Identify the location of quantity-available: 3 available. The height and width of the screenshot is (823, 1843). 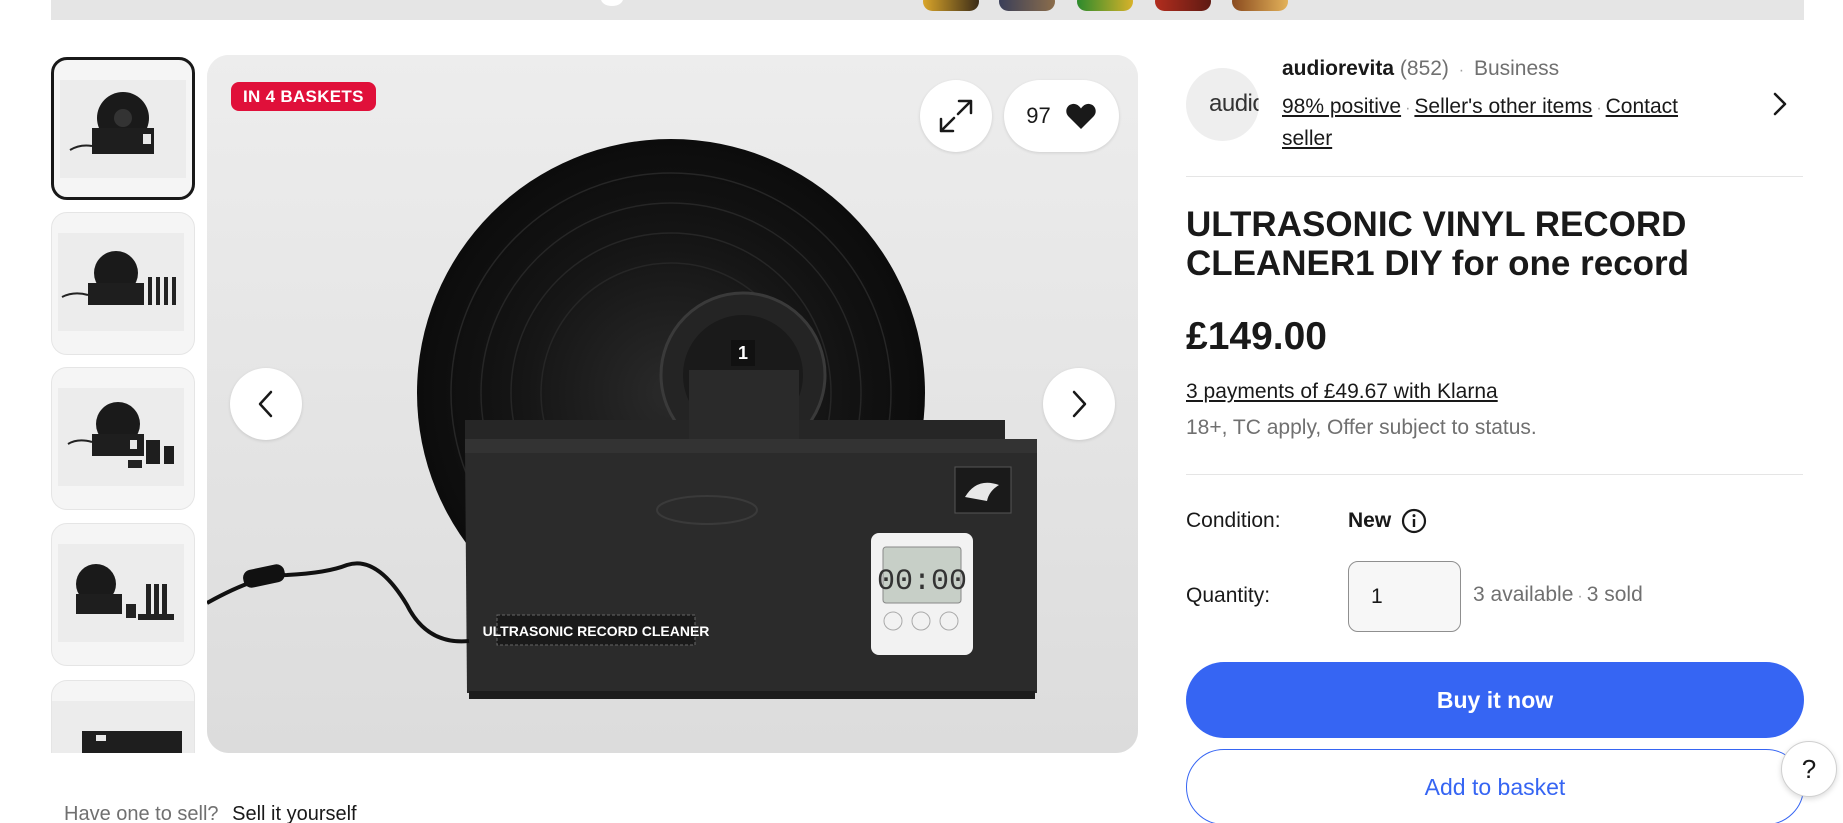
(1523, 594).